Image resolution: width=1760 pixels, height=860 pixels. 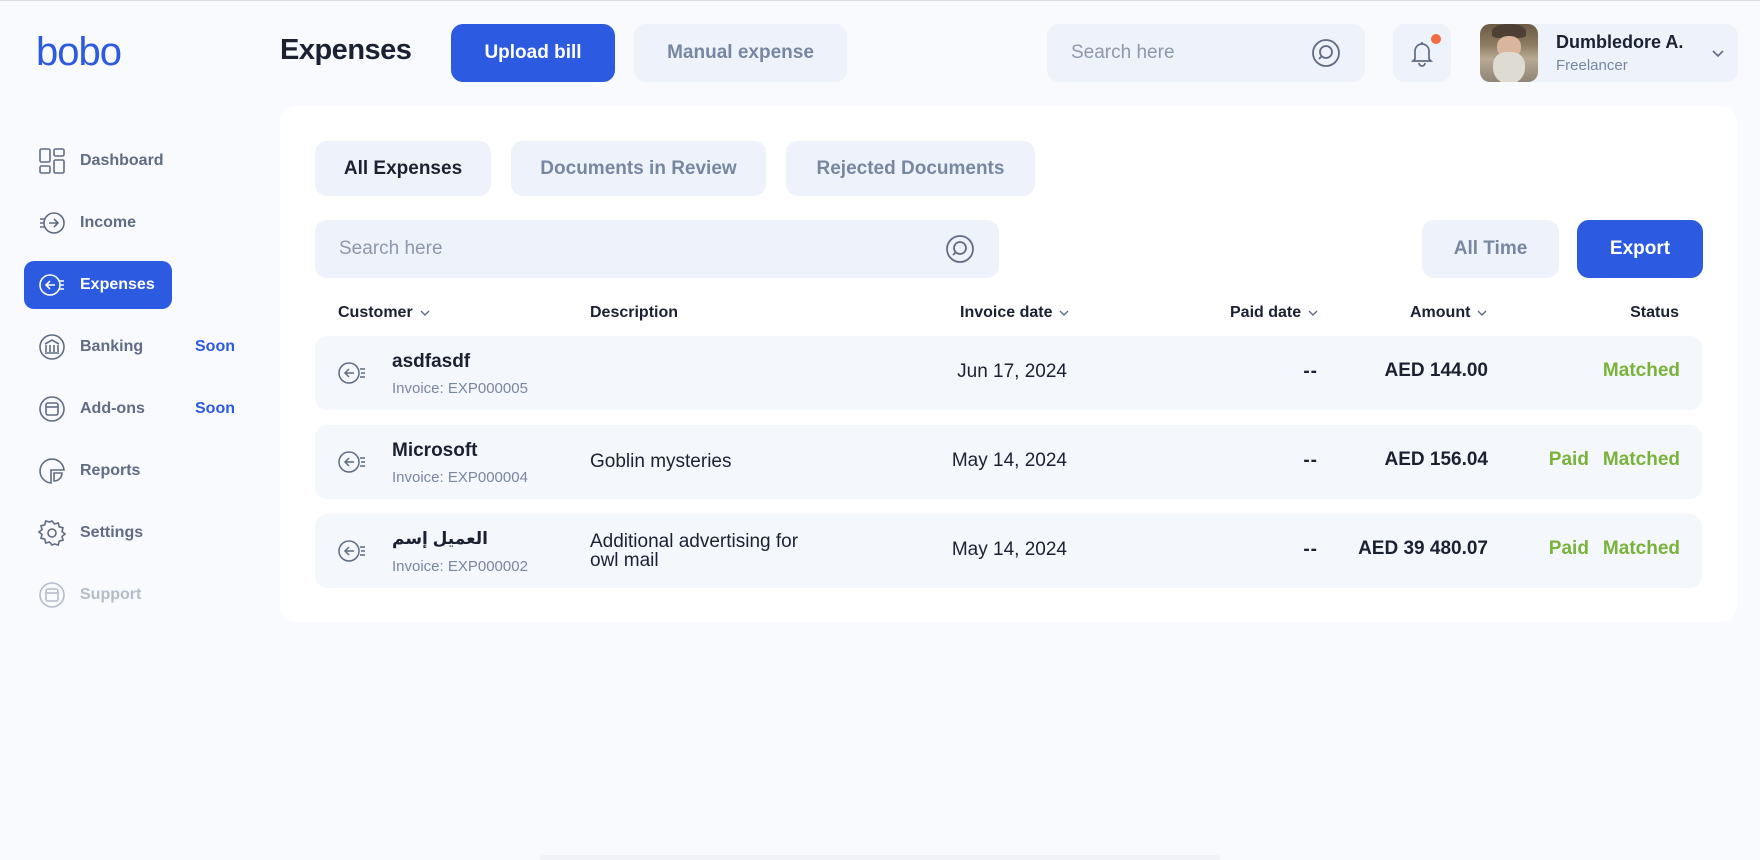 I want to click on expenses-search, so click(x=657, y=249).